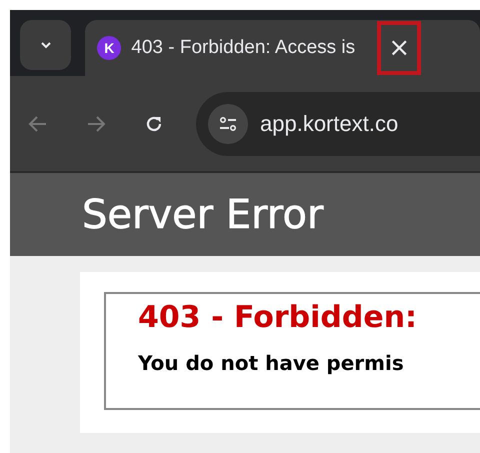  Describe the element at coordinates (399, 48) in the screenshot. I see `close-tab-button: ×` at that location.